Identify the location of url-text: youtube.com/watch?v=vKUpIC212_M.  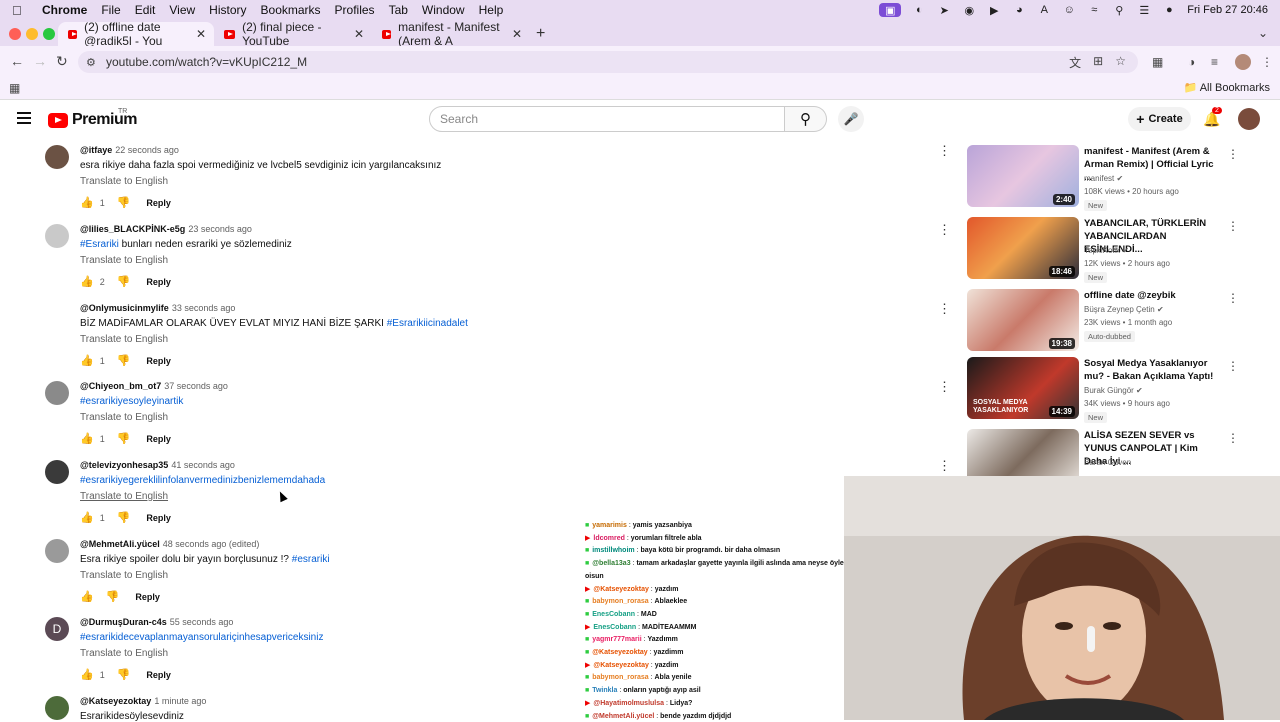
(206, 62).